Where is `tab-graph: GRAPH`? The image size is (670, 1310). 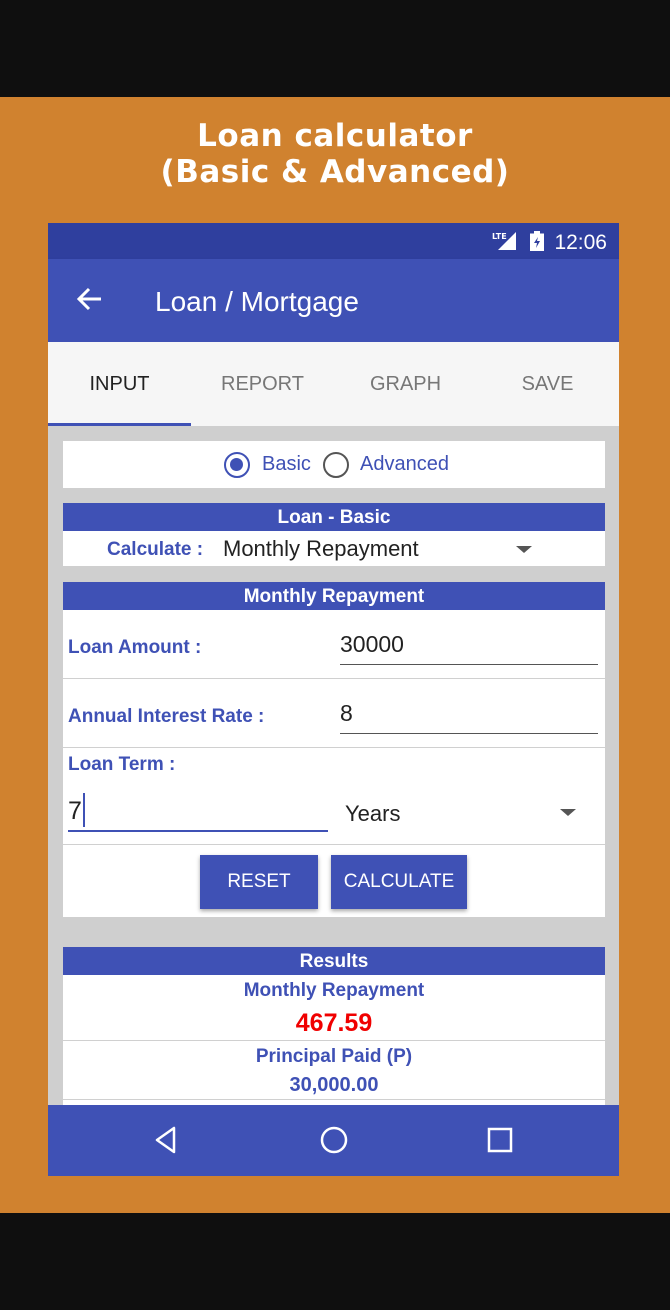
tab-graph: GRAPH is located at coordinates (405, 384).